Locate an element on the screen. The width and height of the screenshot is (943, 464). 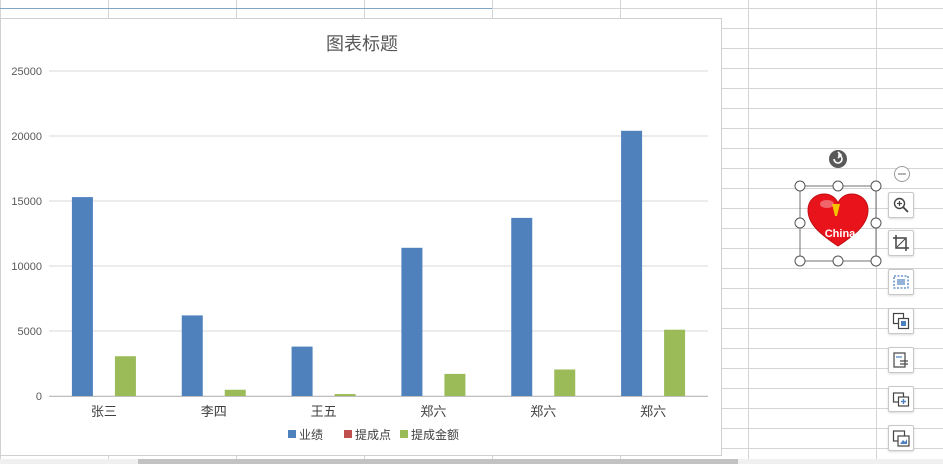
y-tick-label: 10000 is located at coordinates (26, 267).